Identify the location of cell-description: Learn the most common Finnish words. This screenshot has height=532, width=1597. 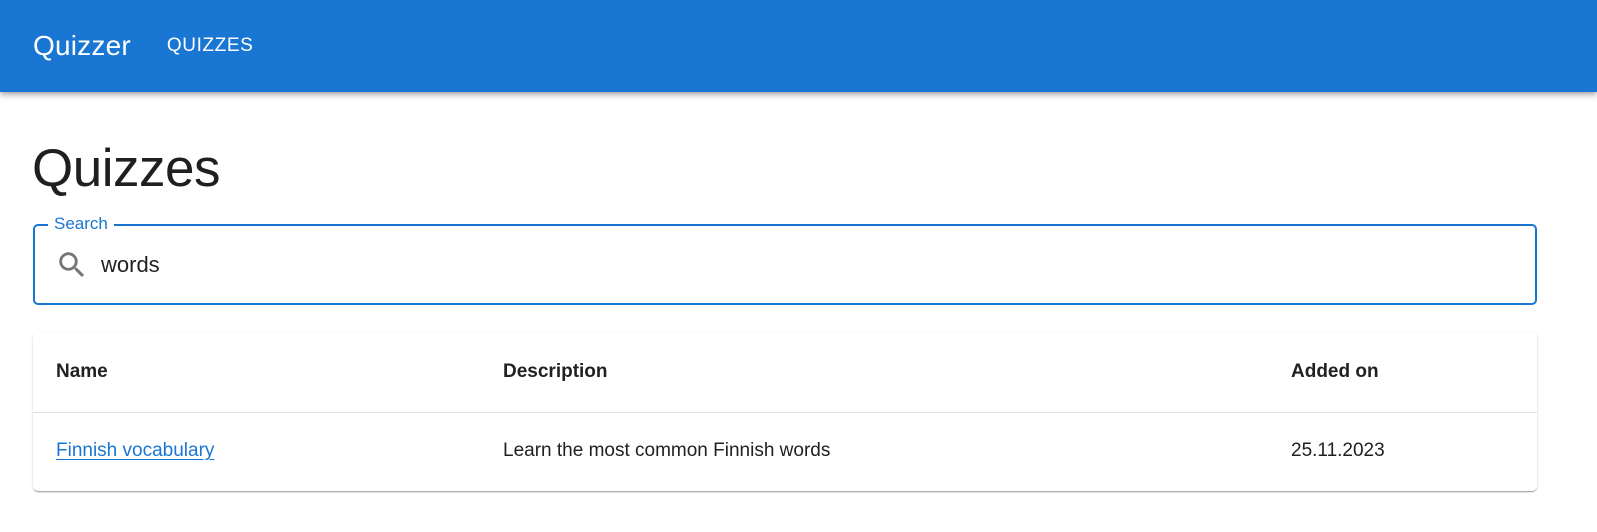
(667, 451).